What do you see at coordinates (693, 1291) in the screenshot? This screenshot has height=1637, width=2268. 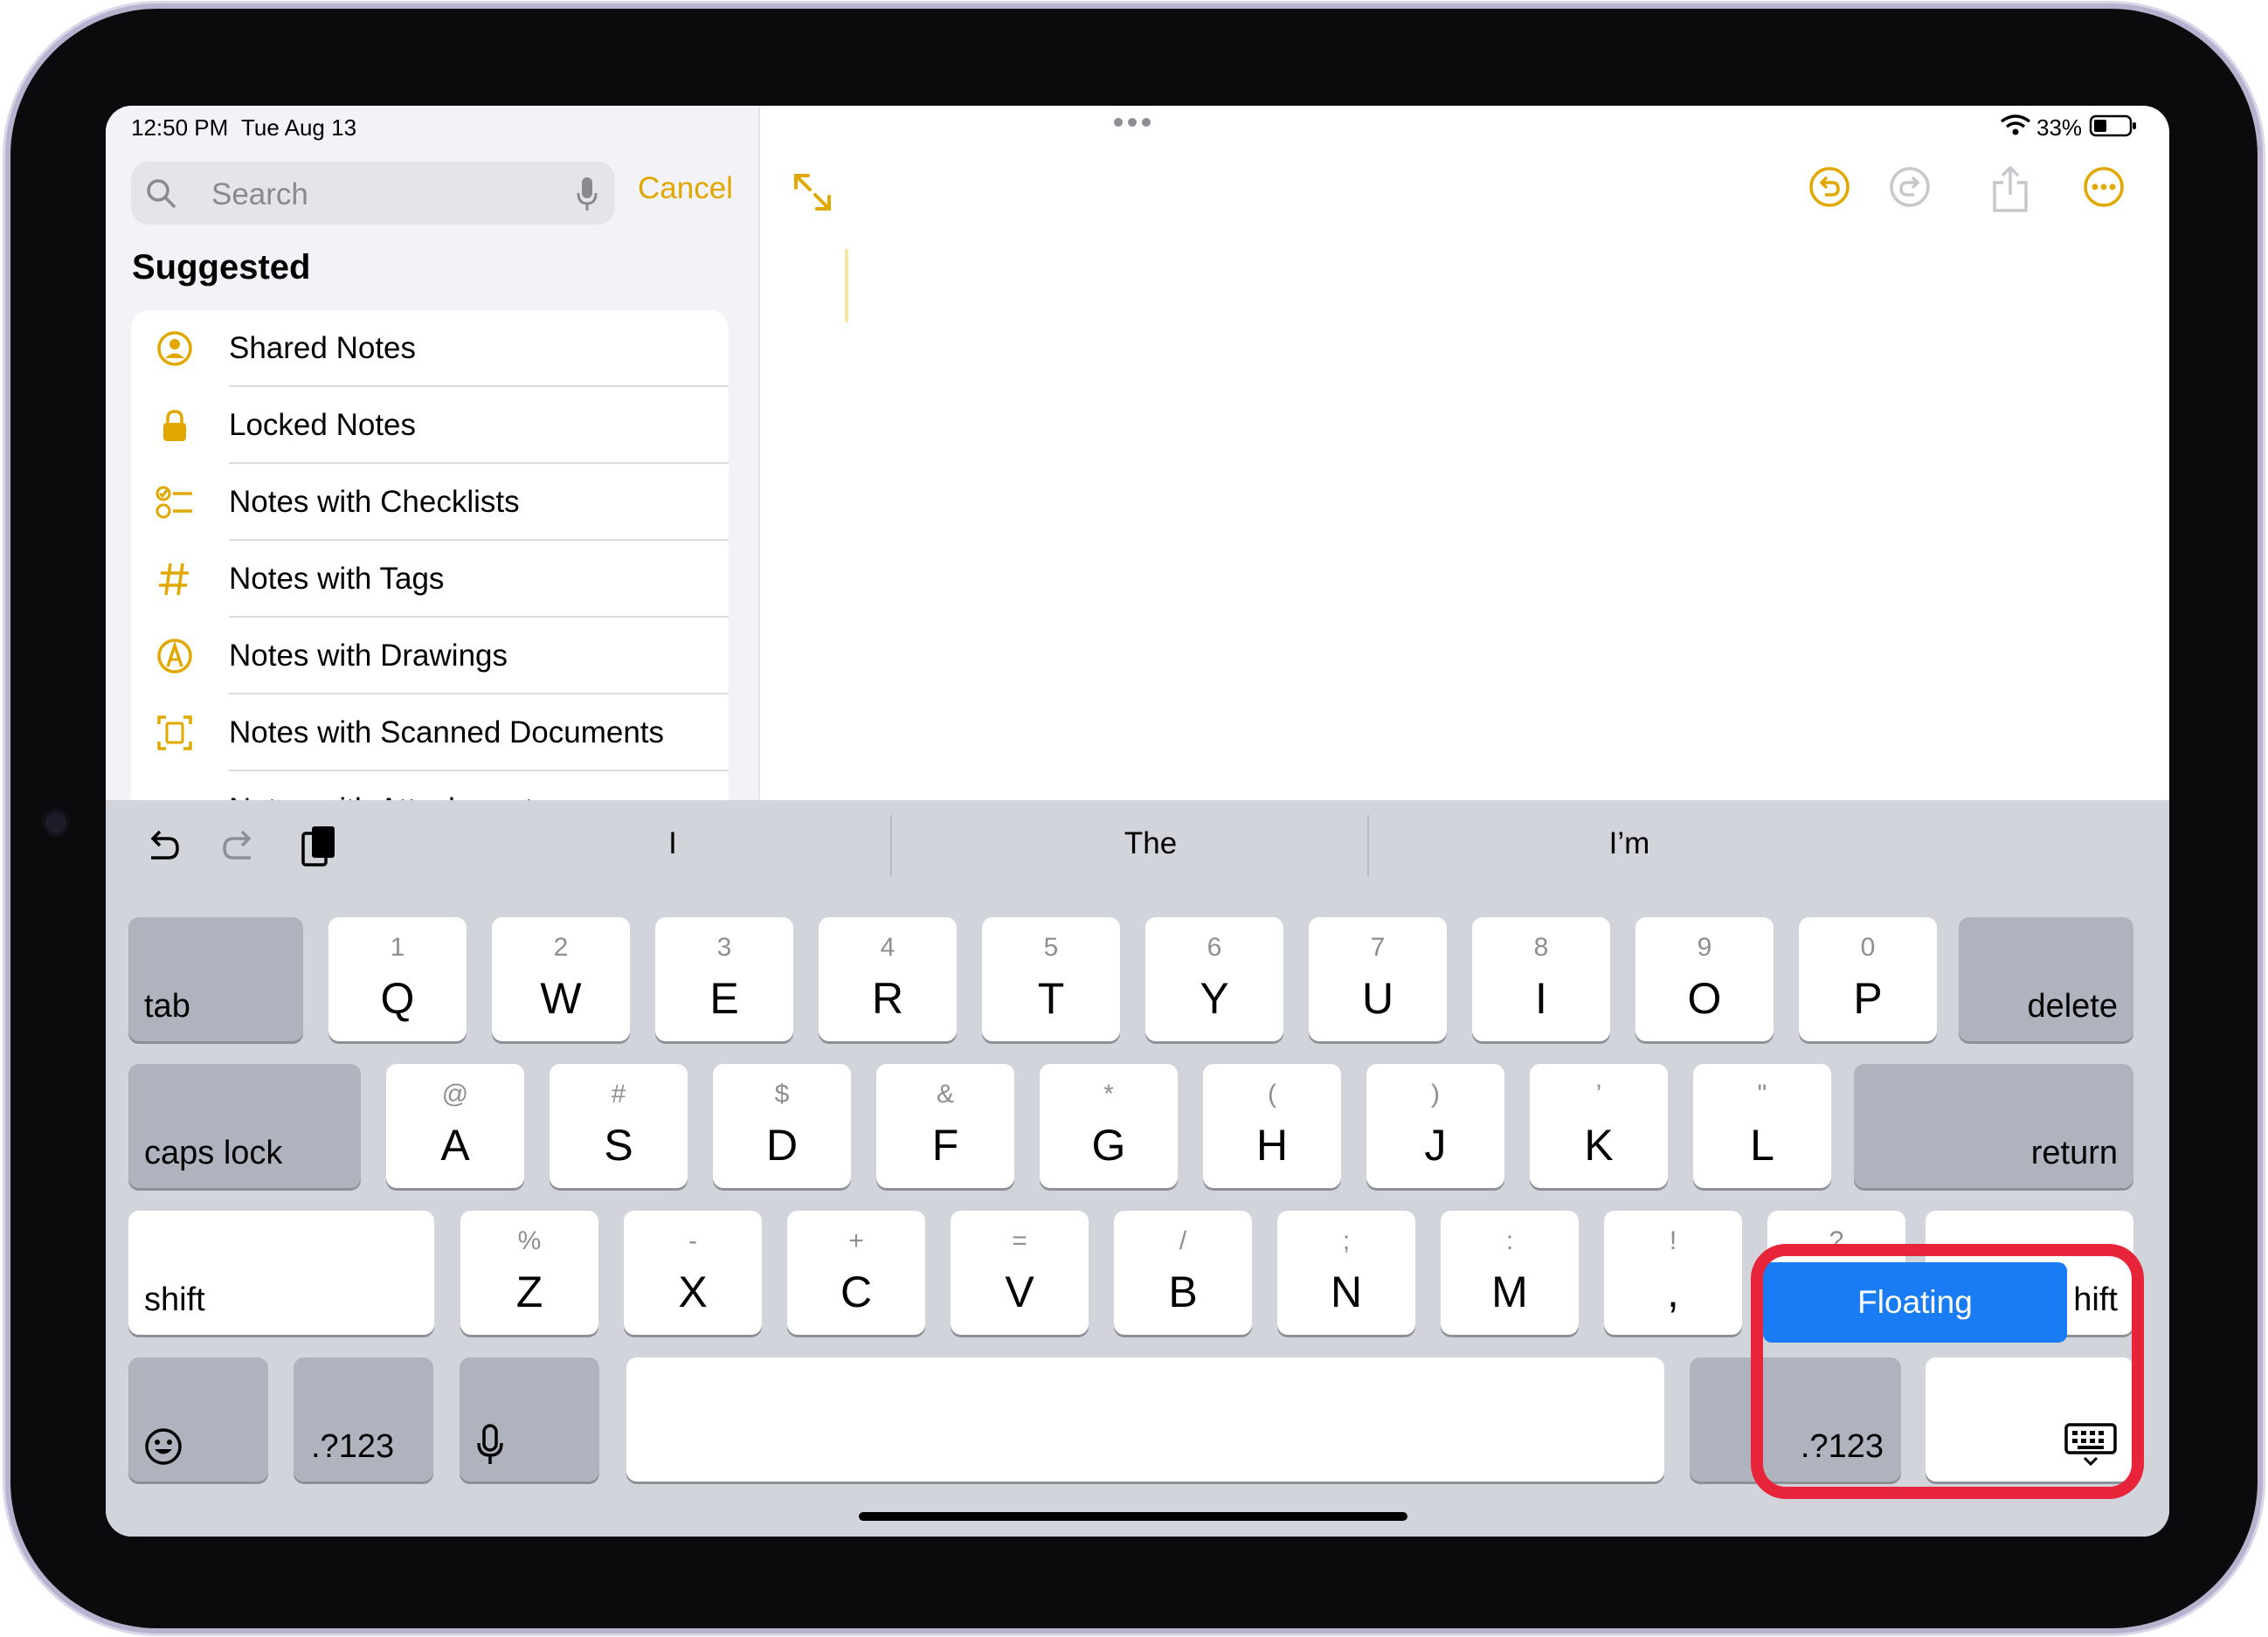 I see `key-main-label: X` at bounding box center [693, 1291].